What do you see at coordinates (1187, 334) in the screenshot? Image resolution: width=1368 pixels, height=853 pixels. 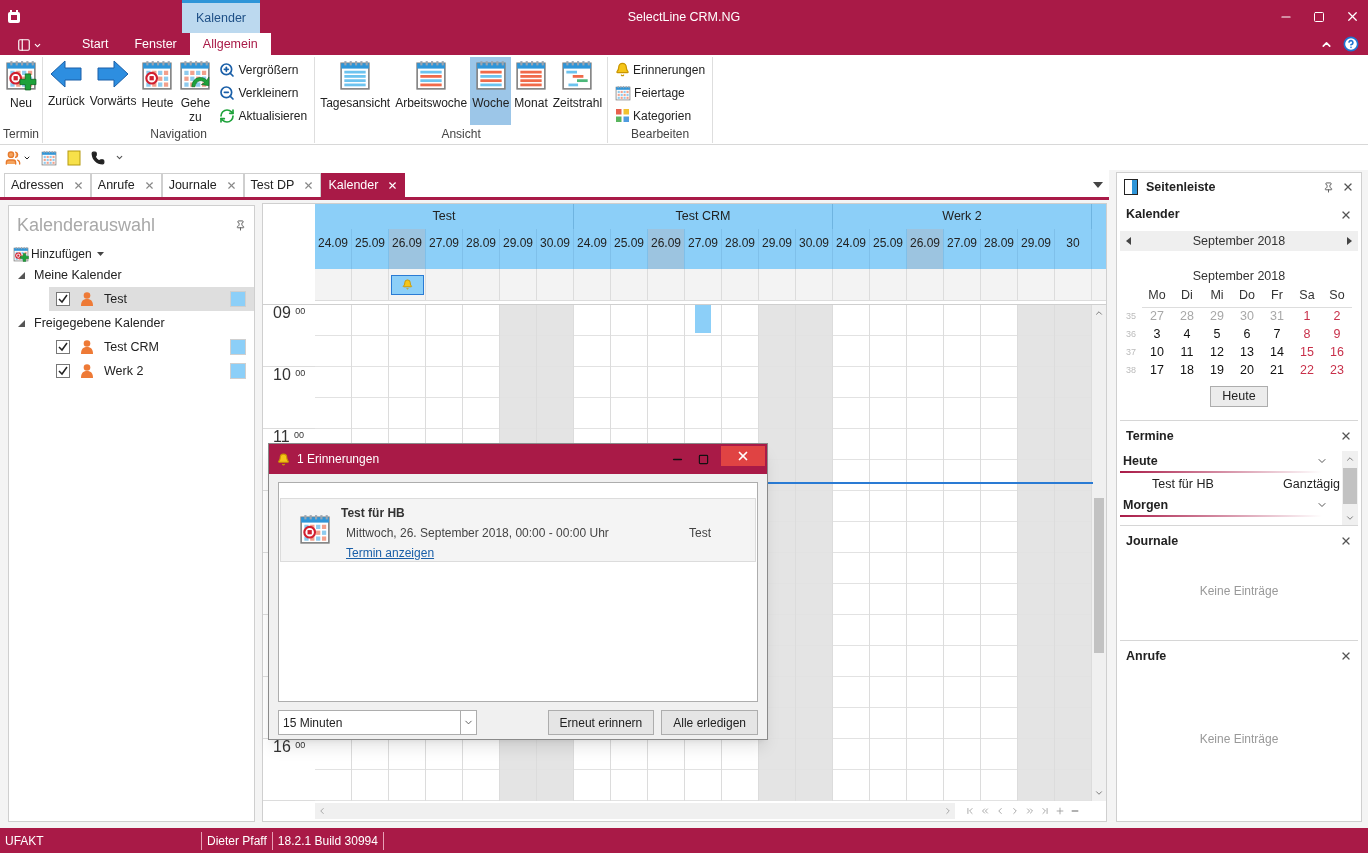 I see `calendar-day: 4` at bounding box center [1187, 334].